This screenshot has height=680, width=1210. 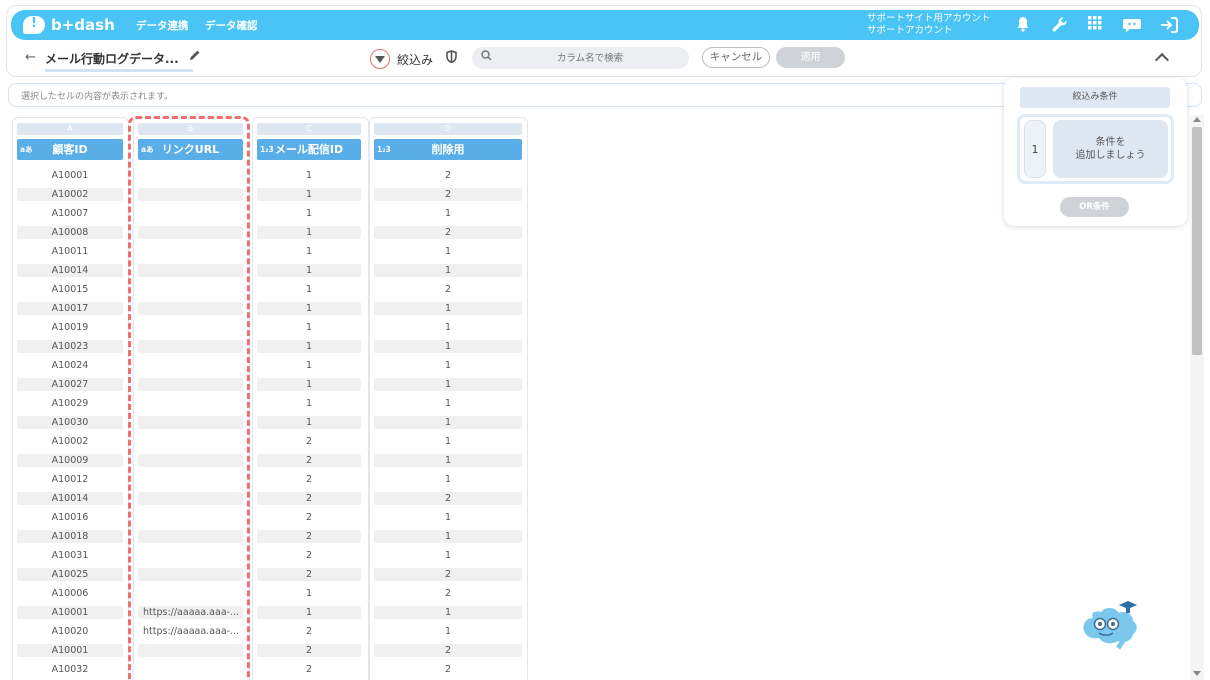 What do you see at coordinates (70, 403) in the screenshot?
I see `table-cell: A10029` at bounding box center [70, 403].